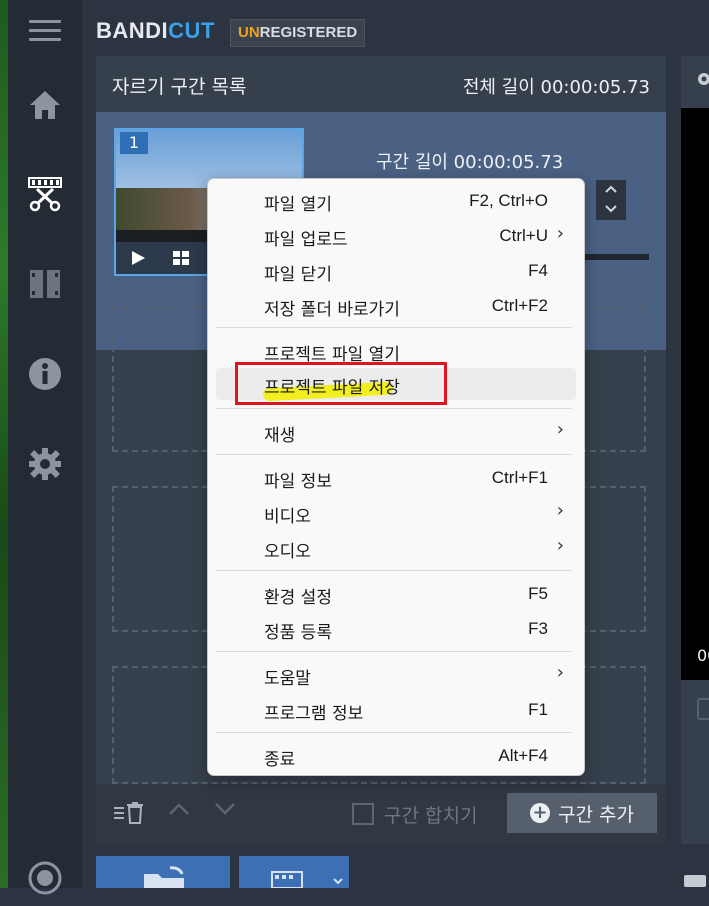 The width and height of the screenshot is (709, 906). What do you see at coordinates (396, 710) in the screenshot?
I see `menu-item-about: 프로그램 정보 F1` at bounding box center [396, 710].